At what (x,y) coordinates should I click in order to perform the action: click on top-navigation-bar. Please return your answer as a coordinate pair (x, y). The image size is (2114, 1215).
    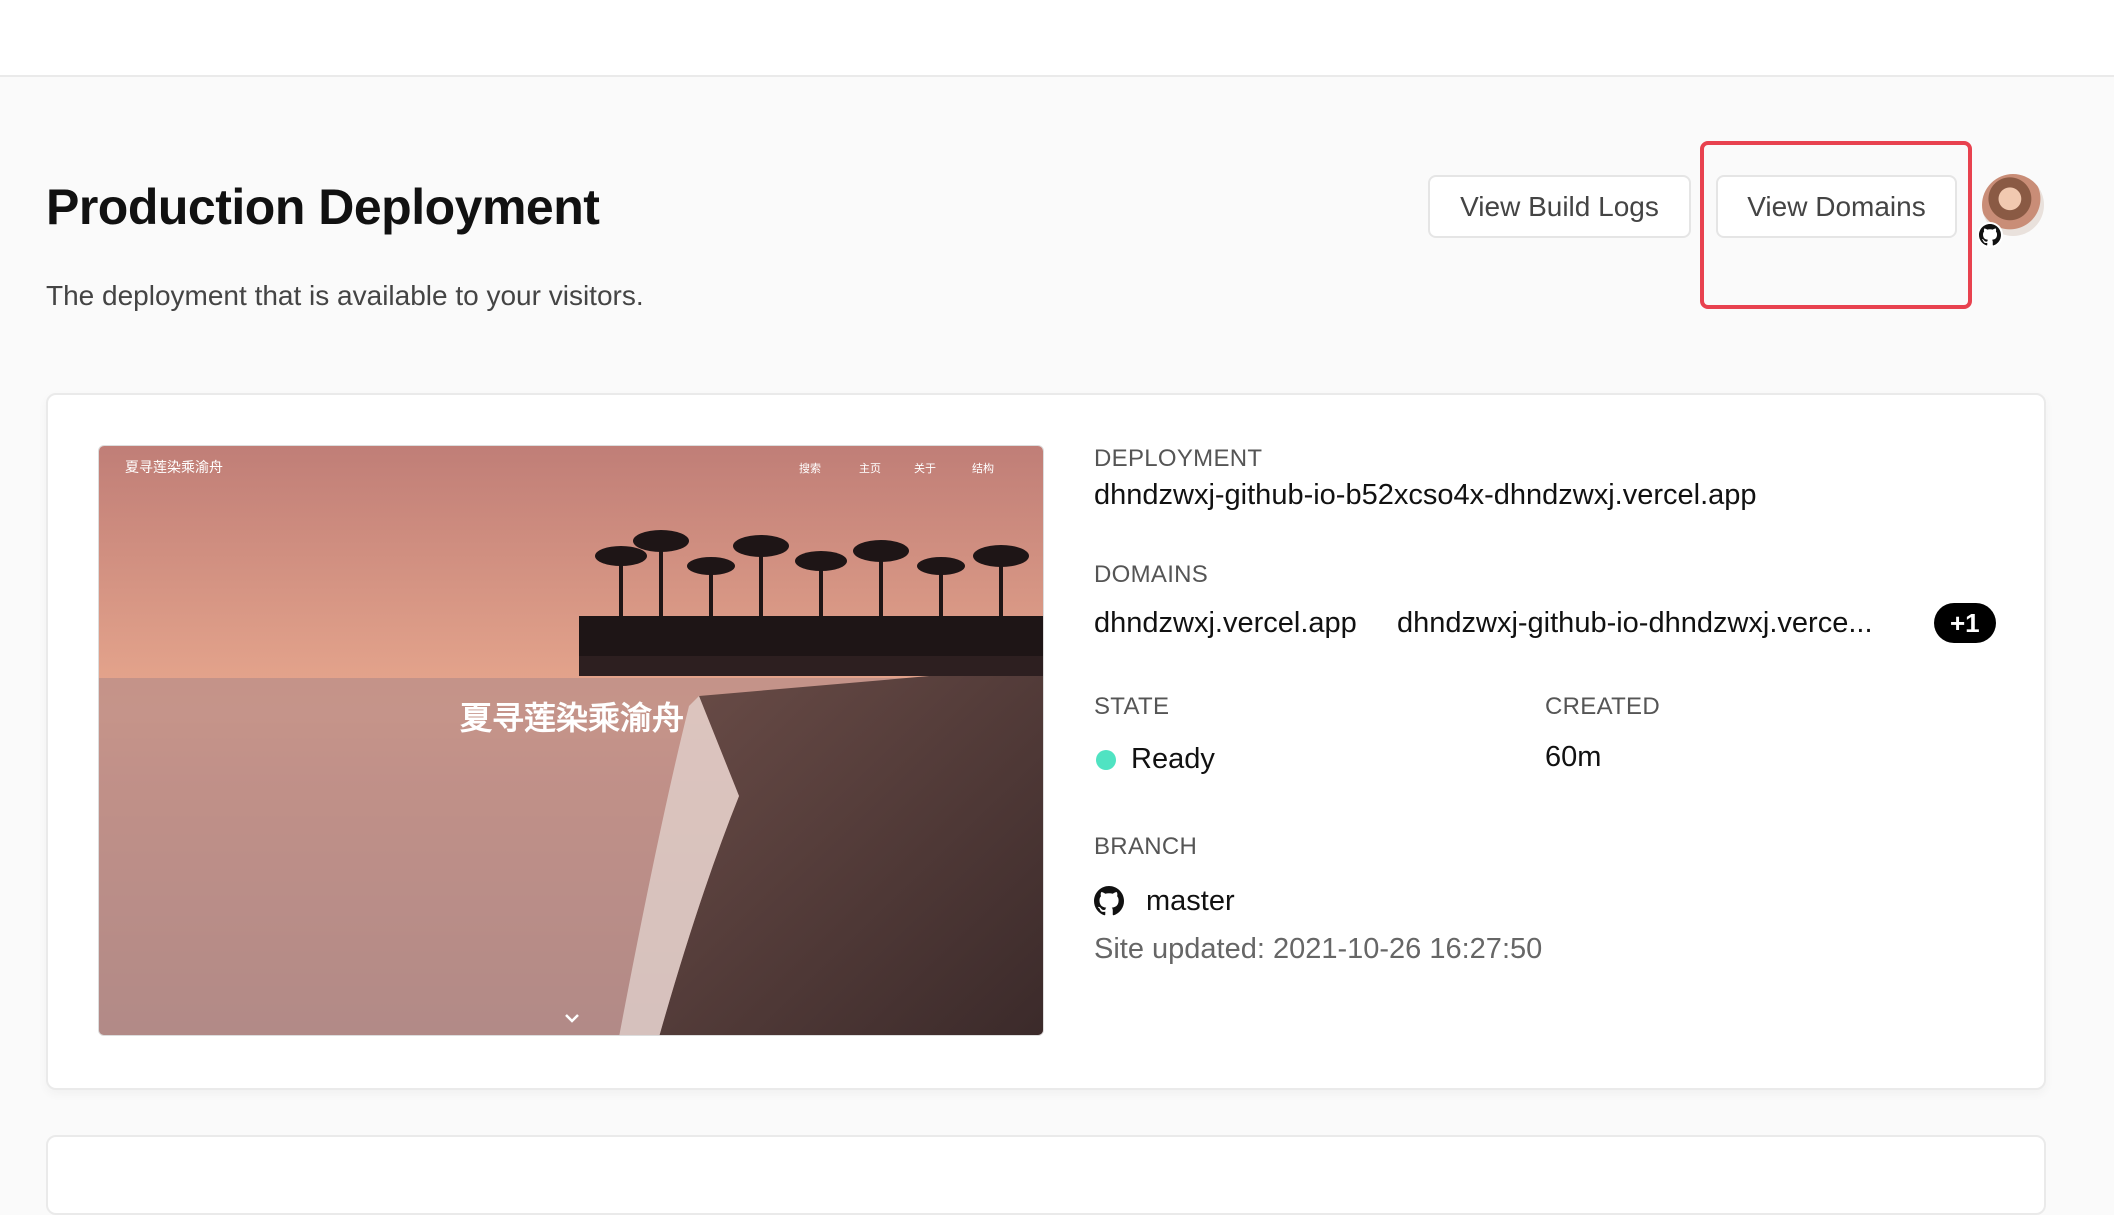
    Looking at the image, I should click on (1057, 38).